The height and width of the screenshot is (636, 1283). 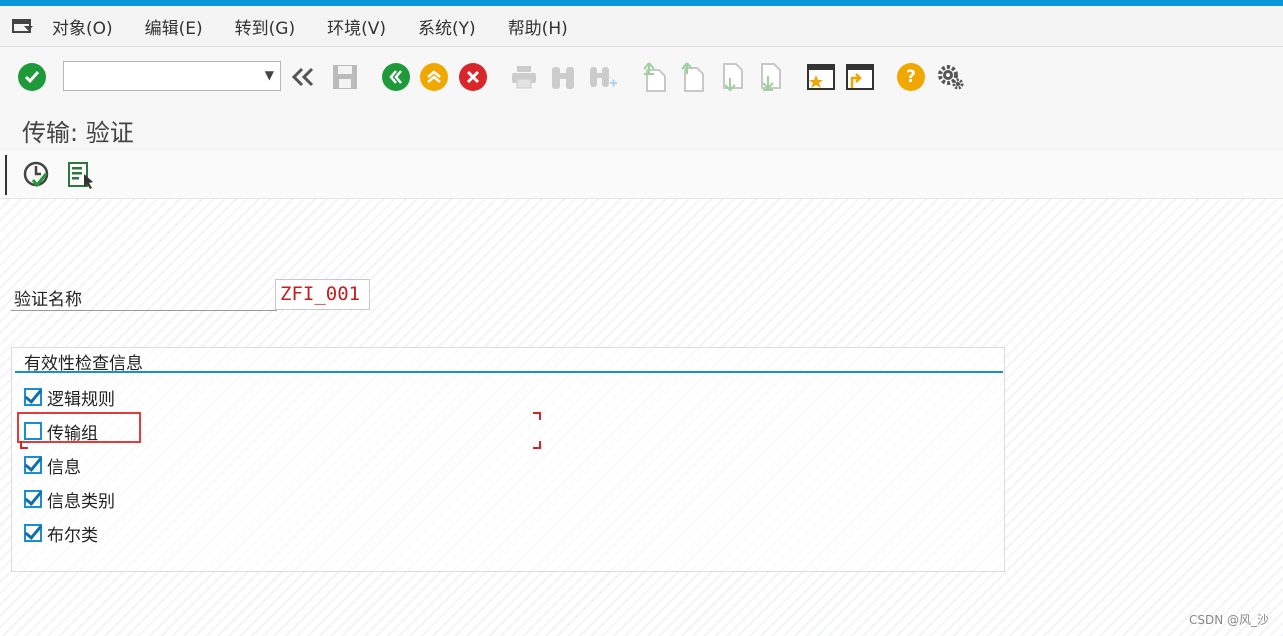 I want to click on exit-icon, so click(x=434, y=77).